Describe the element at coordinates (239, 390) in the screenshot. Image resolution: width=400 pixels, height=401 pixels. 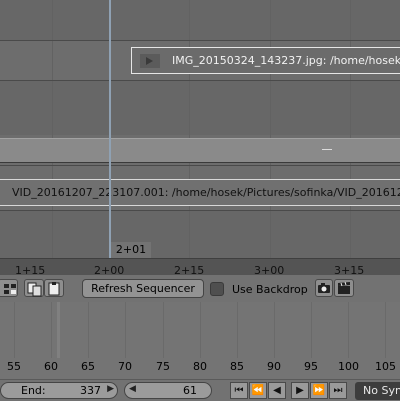
I see `jump-start-icon: ⏮` at that location.